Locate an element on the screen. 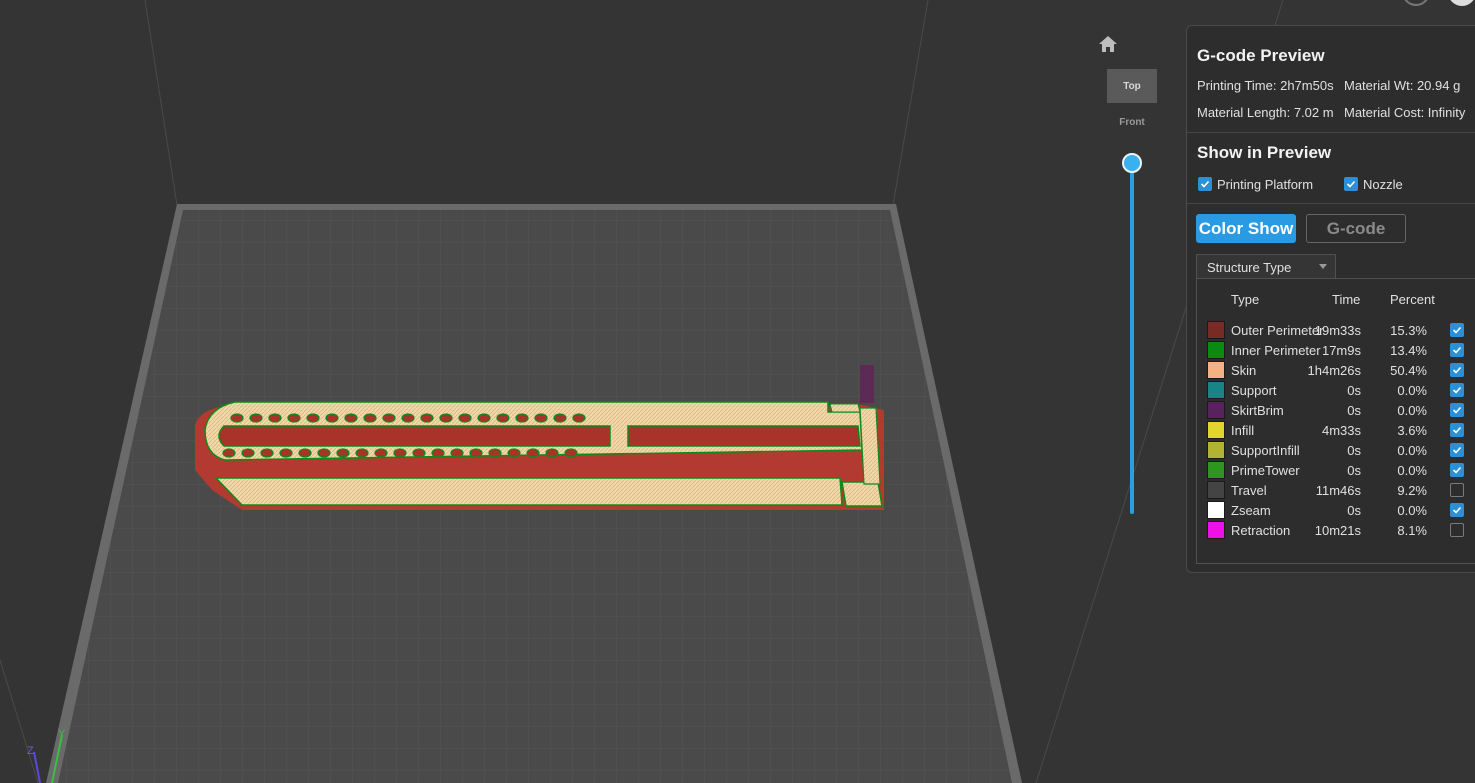 Image resolution: width=1475 pixels, height=783 pixels. row-time: 4m33s is located at coordinates (1341, 430).